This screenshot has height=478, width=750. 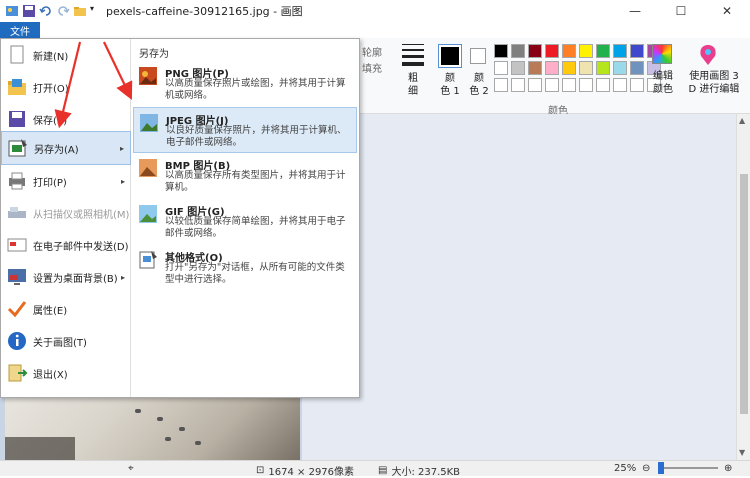 I want to click on gif-image-icon, so click(x=148, y=214).